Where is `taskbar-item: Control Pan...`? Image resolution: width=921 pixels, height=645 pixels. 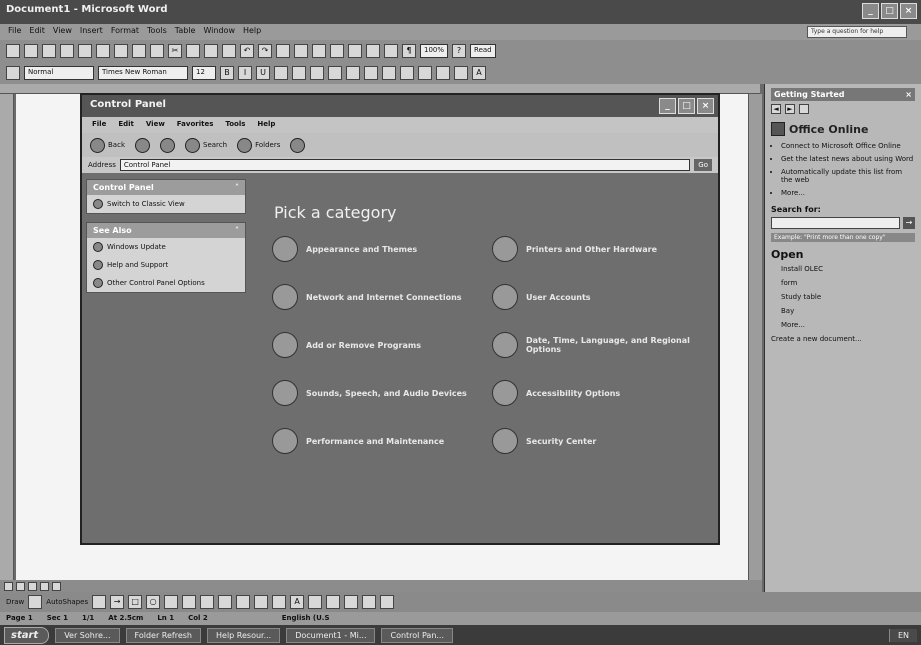
taskbar-item: Control Pan... is located at coordinates (417, 635).